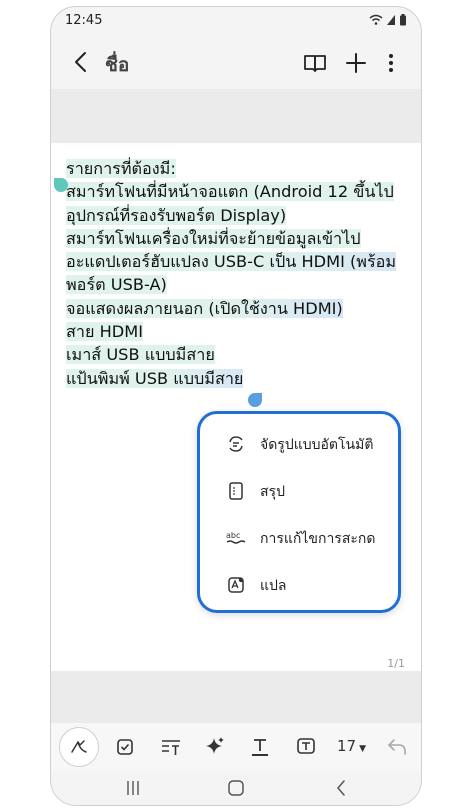 This screenshot has height=810, width=470. I want to click on reading-mode-icon, so click(315, 63).